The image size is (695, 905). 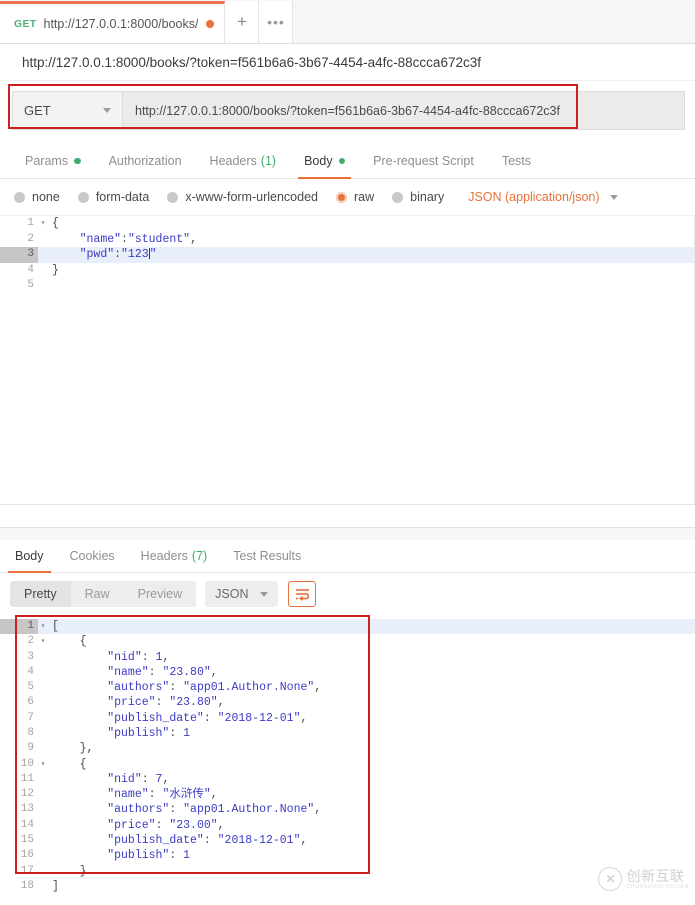 What do you see at coordinates (138, 239) in the screenshot?
I see `code-text: "name":"student",` at bounding box center [138, 239].